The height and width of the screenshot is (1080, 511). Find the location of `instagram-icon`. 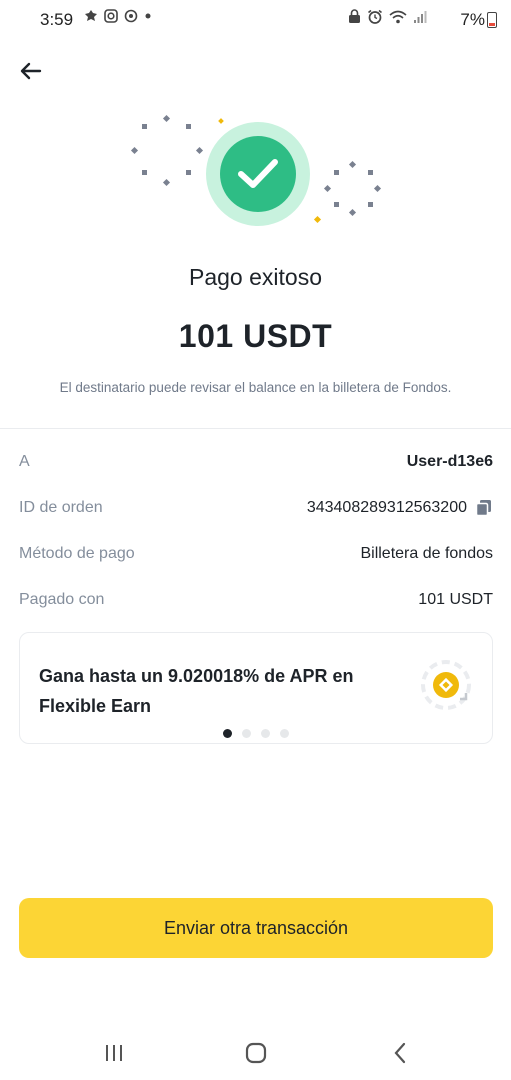

instagram-icon is located at coordinates (111, 16).